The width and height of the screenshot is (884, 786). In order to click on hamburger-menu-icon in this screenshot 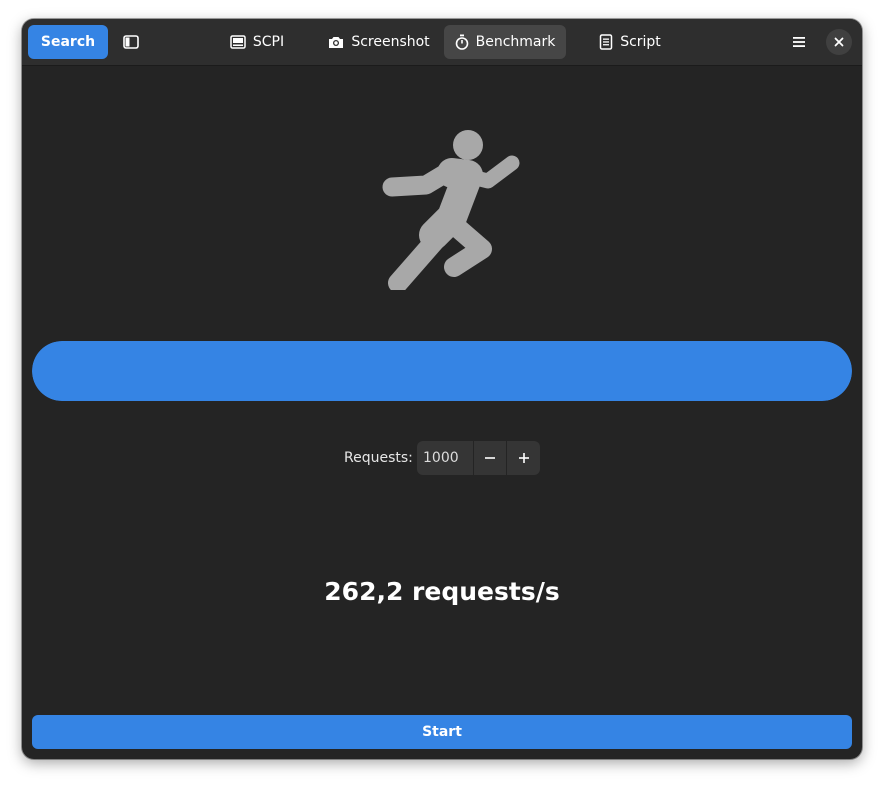, I will do `click(799, 42)`.